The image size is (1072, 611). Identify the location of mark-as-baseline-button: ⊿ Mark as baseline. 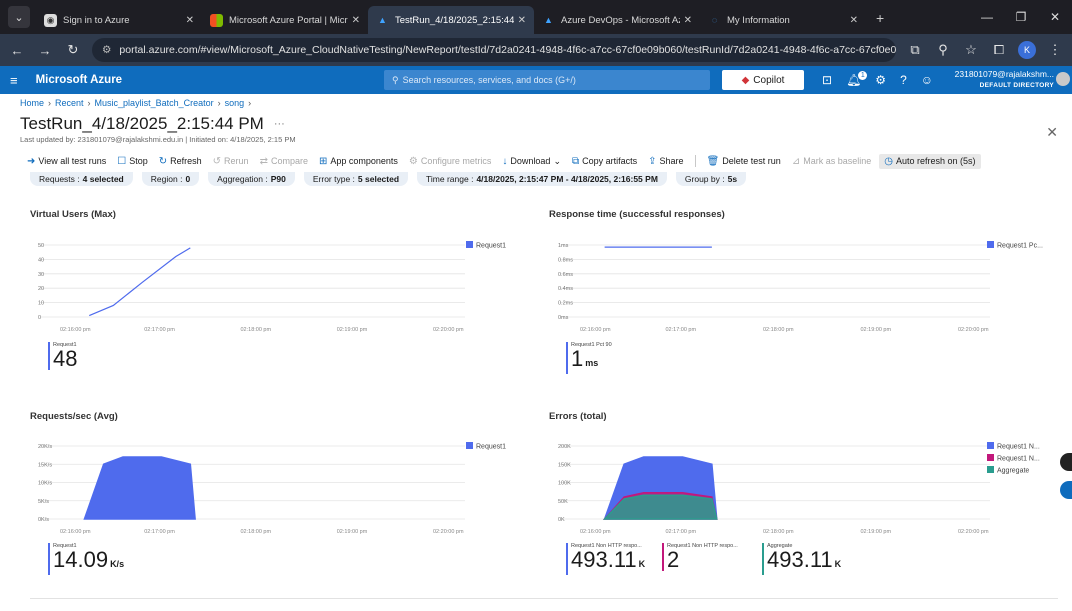
(831, 161).